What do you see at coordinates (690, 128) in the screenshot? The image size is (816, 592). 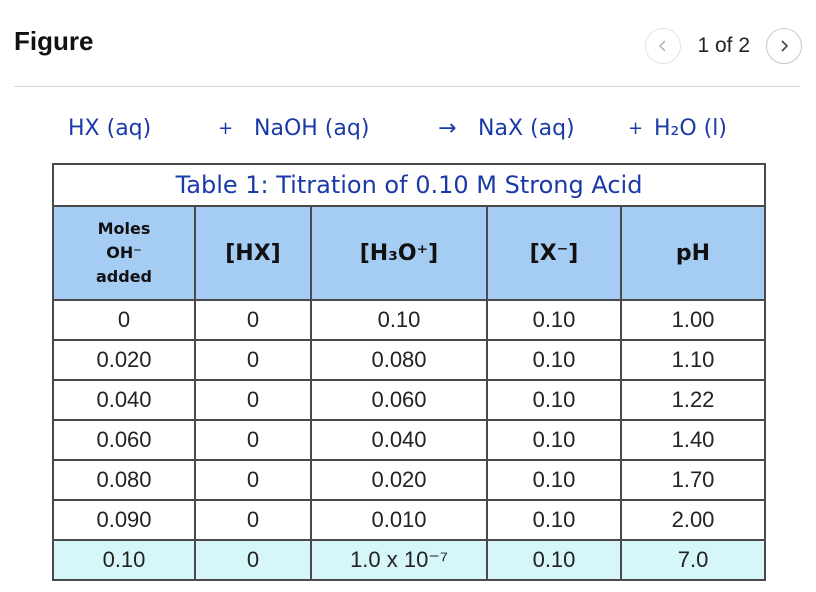 I see `product-water: H₂O (l)` at bounding box center [690, 128].